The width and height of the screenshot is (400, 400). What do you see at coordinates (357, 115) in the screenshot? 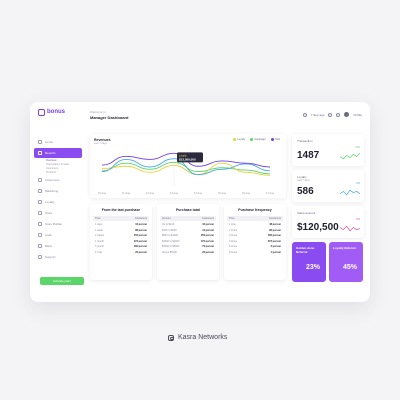
I see `profile-label: Profile` at bounding box center [357, 115].